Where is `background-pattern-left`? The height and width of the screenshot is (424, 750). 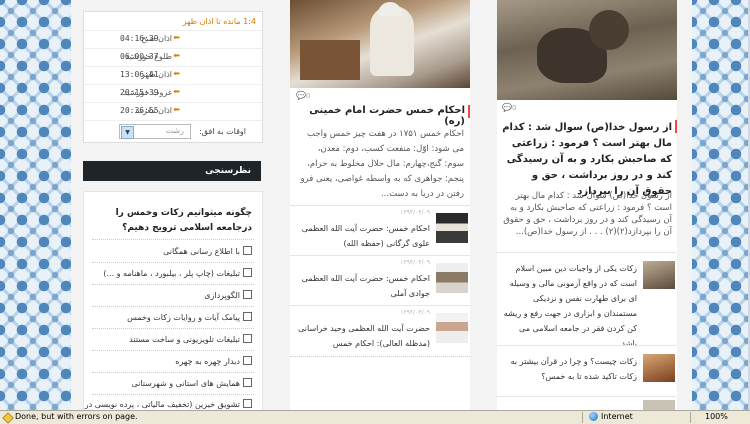 background-pattern-left is located at coordinates (35, 205).